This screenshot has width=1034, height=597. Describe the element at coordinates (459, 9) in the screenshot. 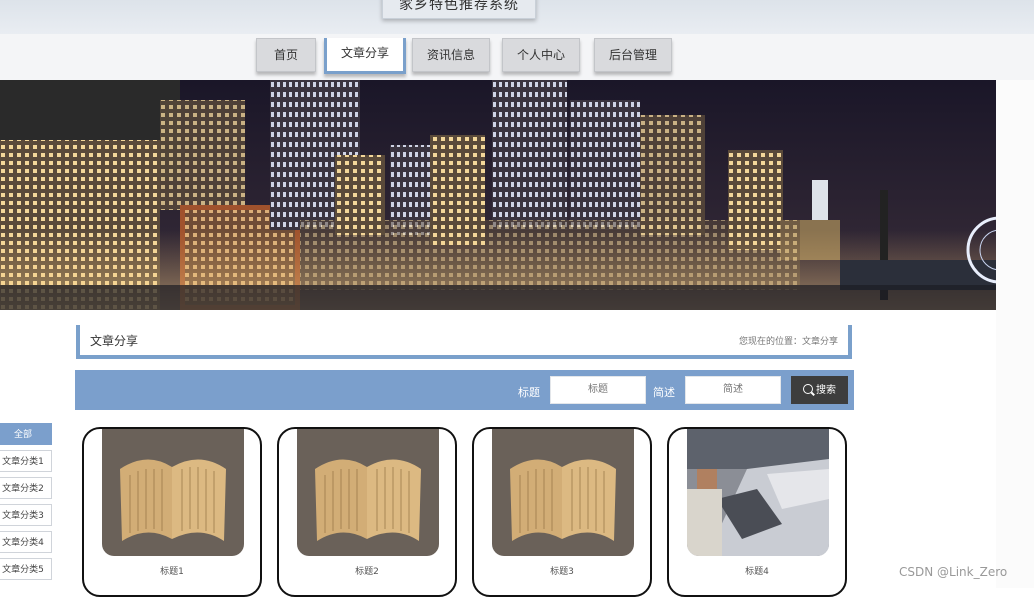

I see `site-title: 家乡特色推荐系统` at that location.